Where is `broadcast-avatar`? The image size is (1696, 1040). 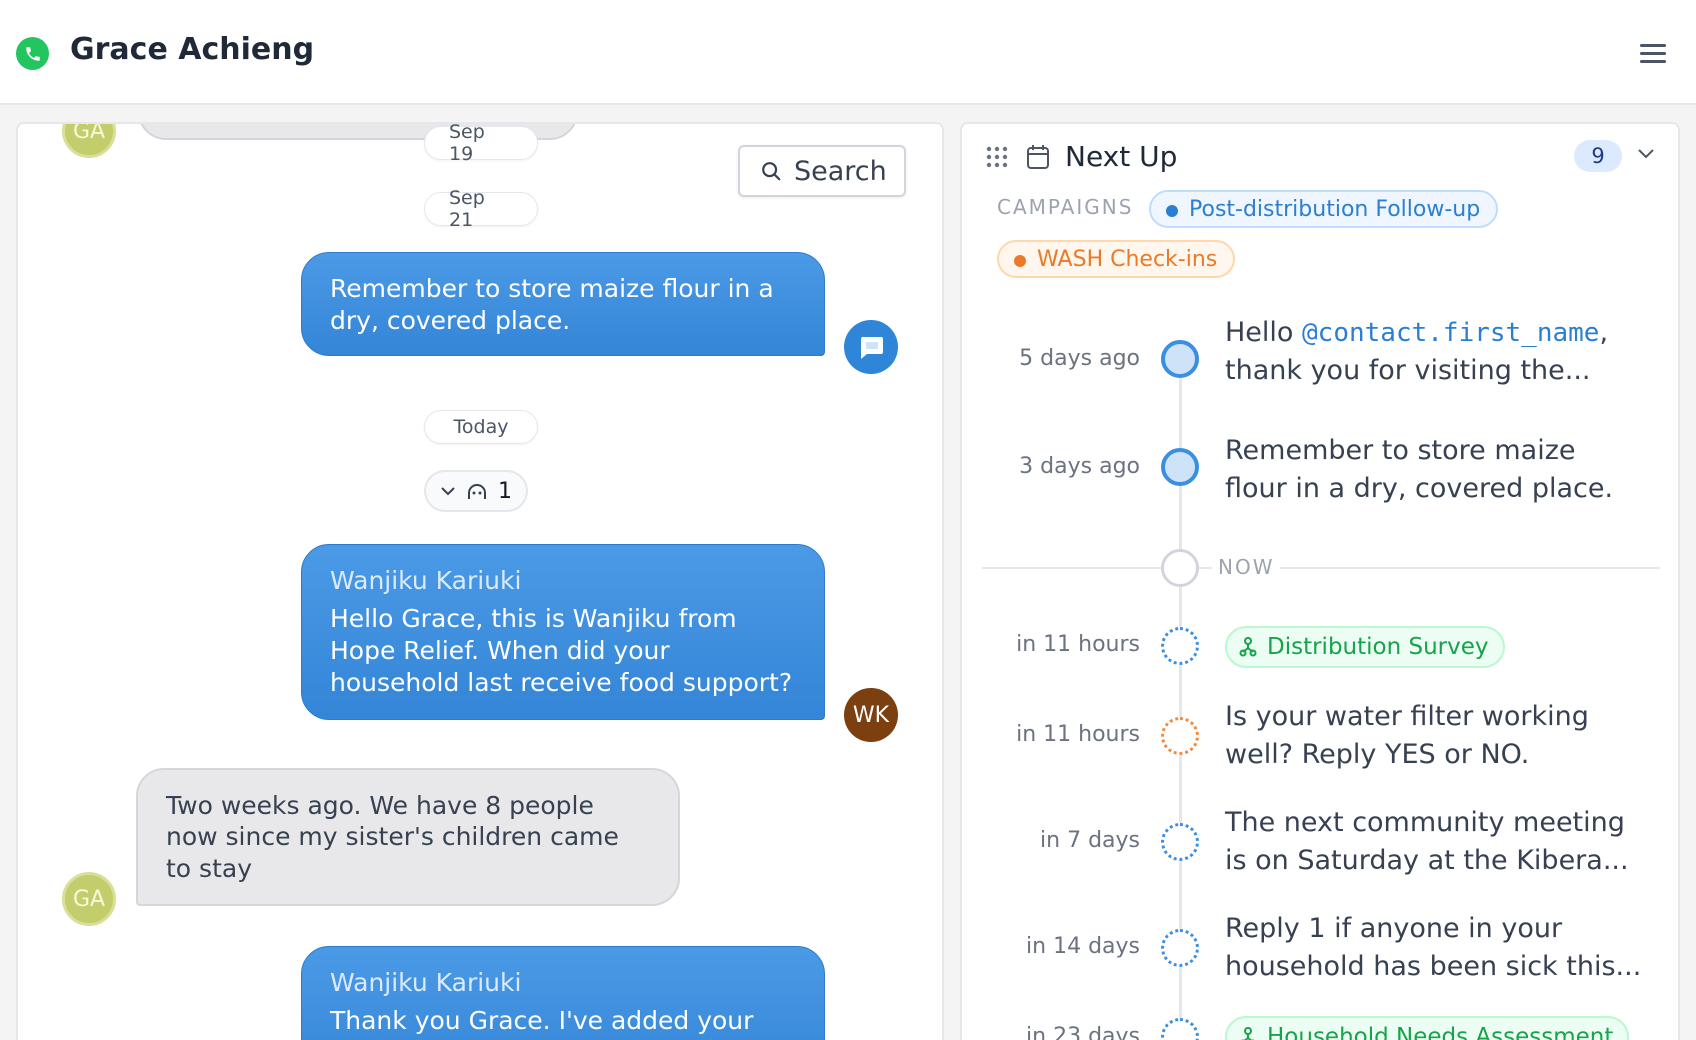
broadcast-avatar is located at coordinates (871, 347).